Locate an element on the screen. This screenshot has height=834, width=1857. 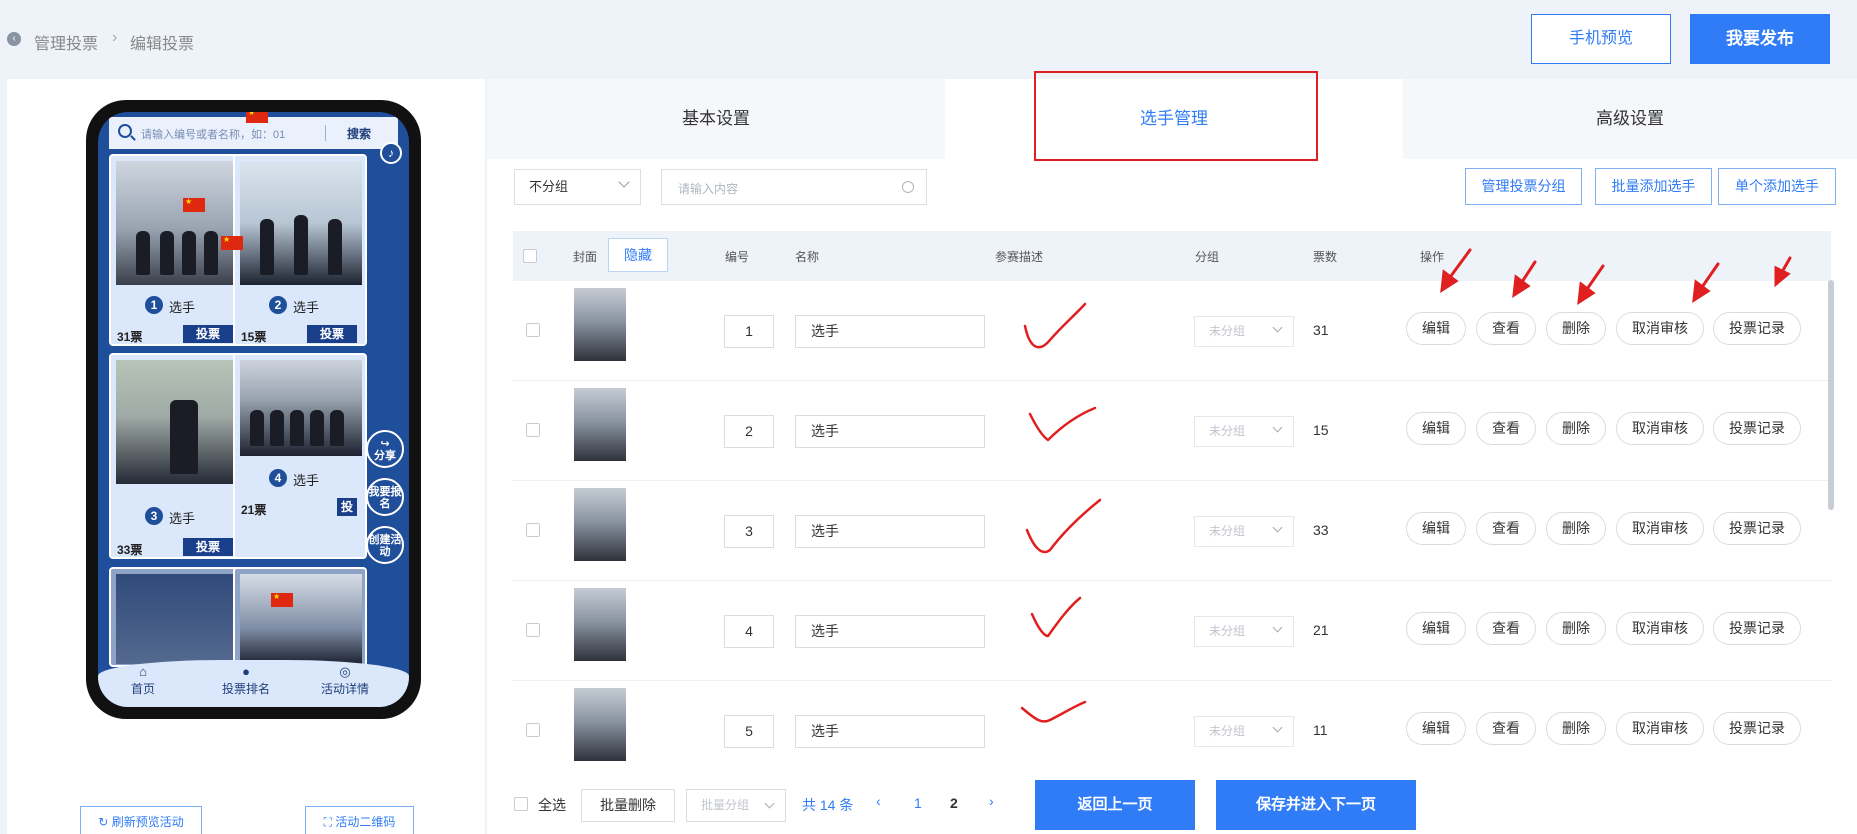
contestant-id-input: 3 is located at coordinates (749, 531).